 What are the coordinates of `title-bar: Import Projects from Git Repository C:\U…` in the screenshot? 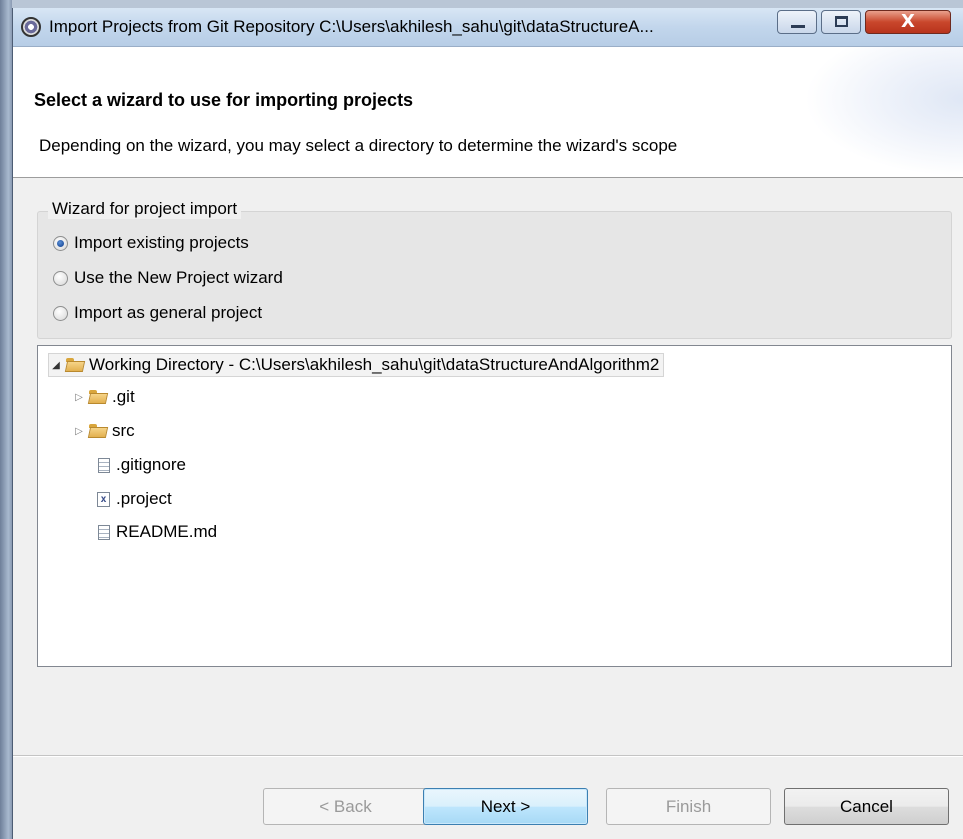 It's located at (488, 27).